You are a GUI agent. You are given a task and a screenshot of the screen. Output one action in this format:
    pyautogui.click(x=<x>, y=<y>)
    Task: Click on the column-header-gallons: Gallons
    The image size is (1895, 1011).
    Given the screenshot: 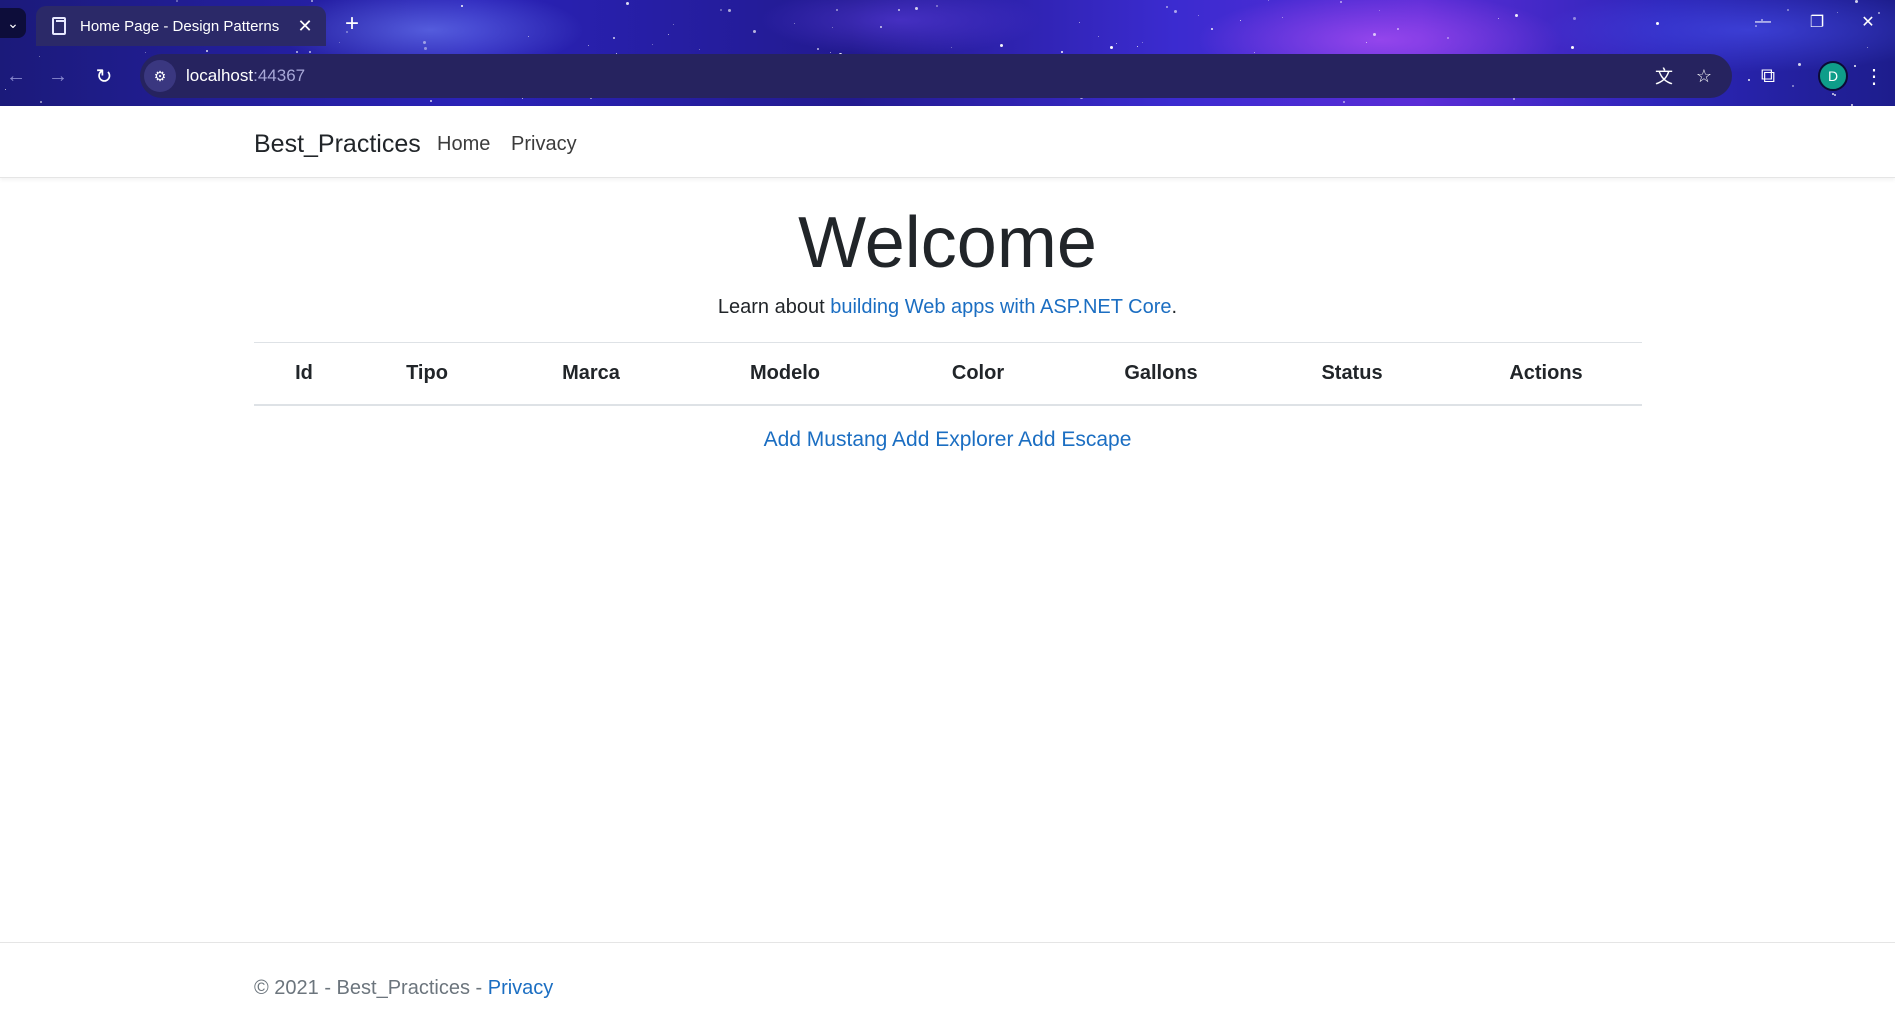 What is the action you would take?
    pyautogui.click(x=1161, y=374)
    